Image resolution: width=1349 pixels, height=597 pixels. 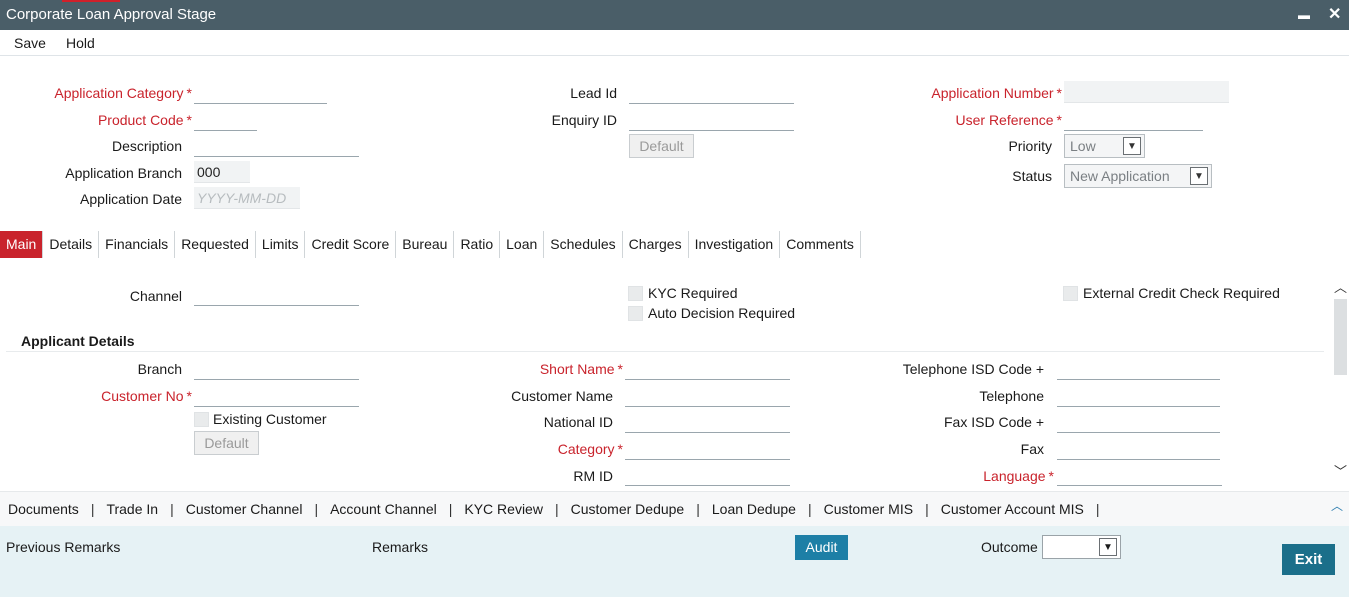 What do you see at coordinates (1030, 146) in the screenshot?
I see `priority-label: Priority` at bounding box center [1030, 146].